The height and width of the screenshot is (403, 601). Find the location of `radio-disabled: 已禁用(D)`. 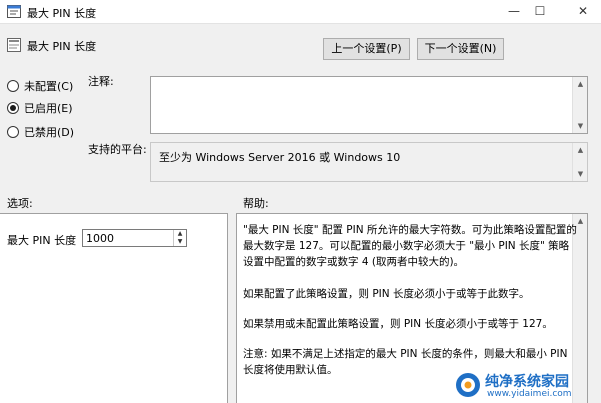

radio-disabled: 已禁用(D) is located at coordinates (40, 132).